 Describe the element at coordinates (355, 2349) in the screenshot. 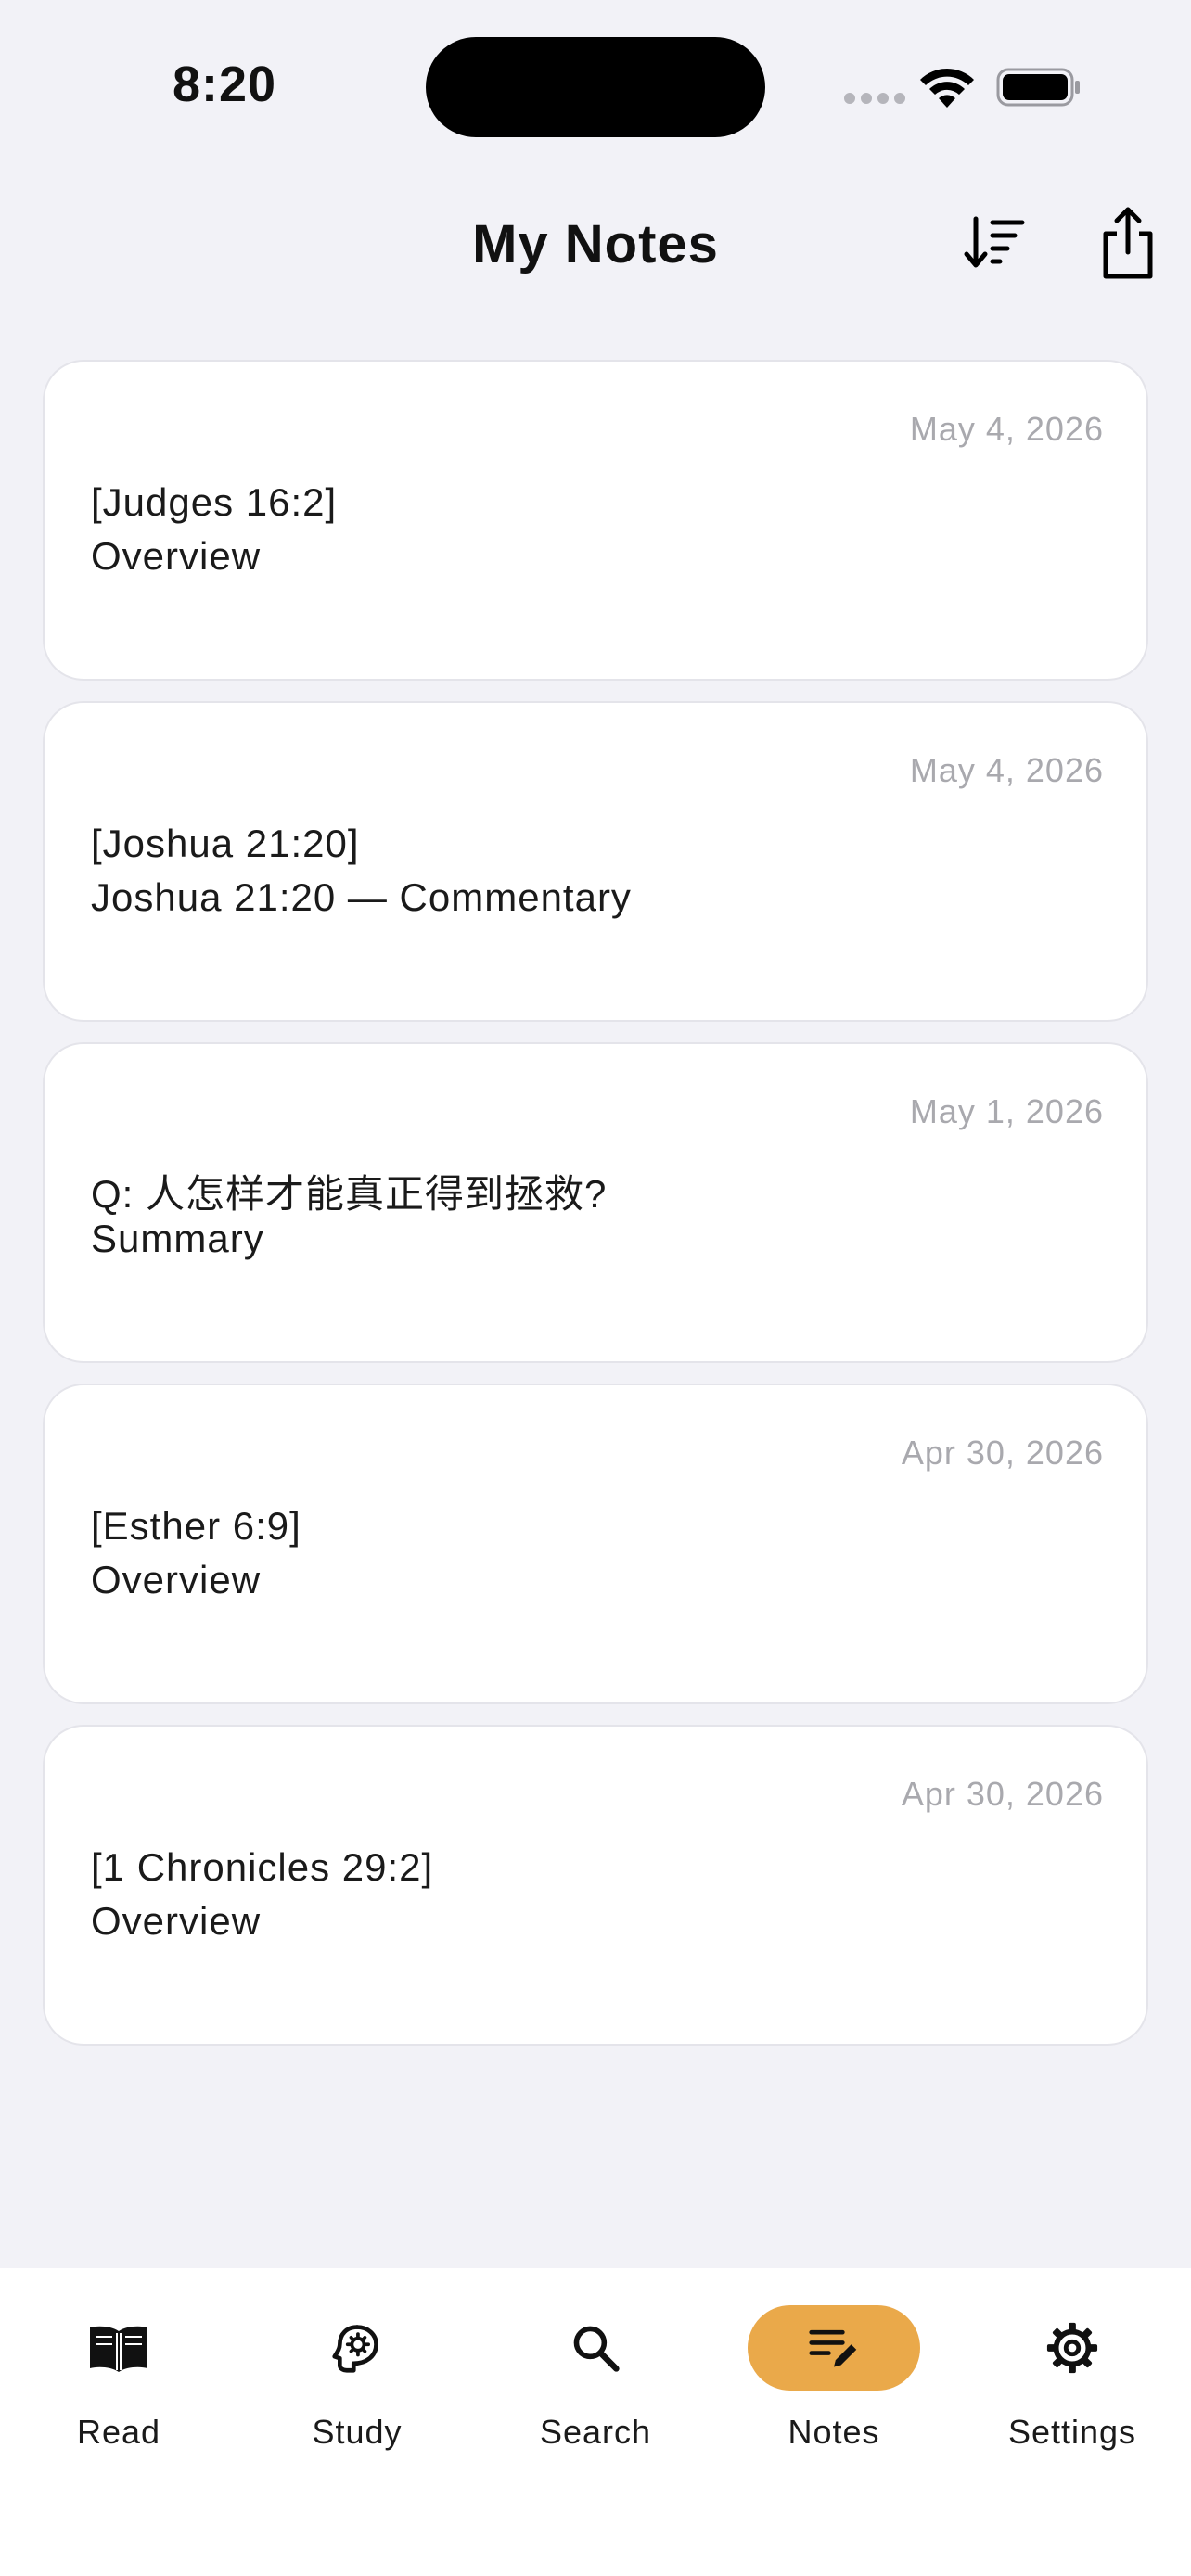

I see `brain-icon` at that location.